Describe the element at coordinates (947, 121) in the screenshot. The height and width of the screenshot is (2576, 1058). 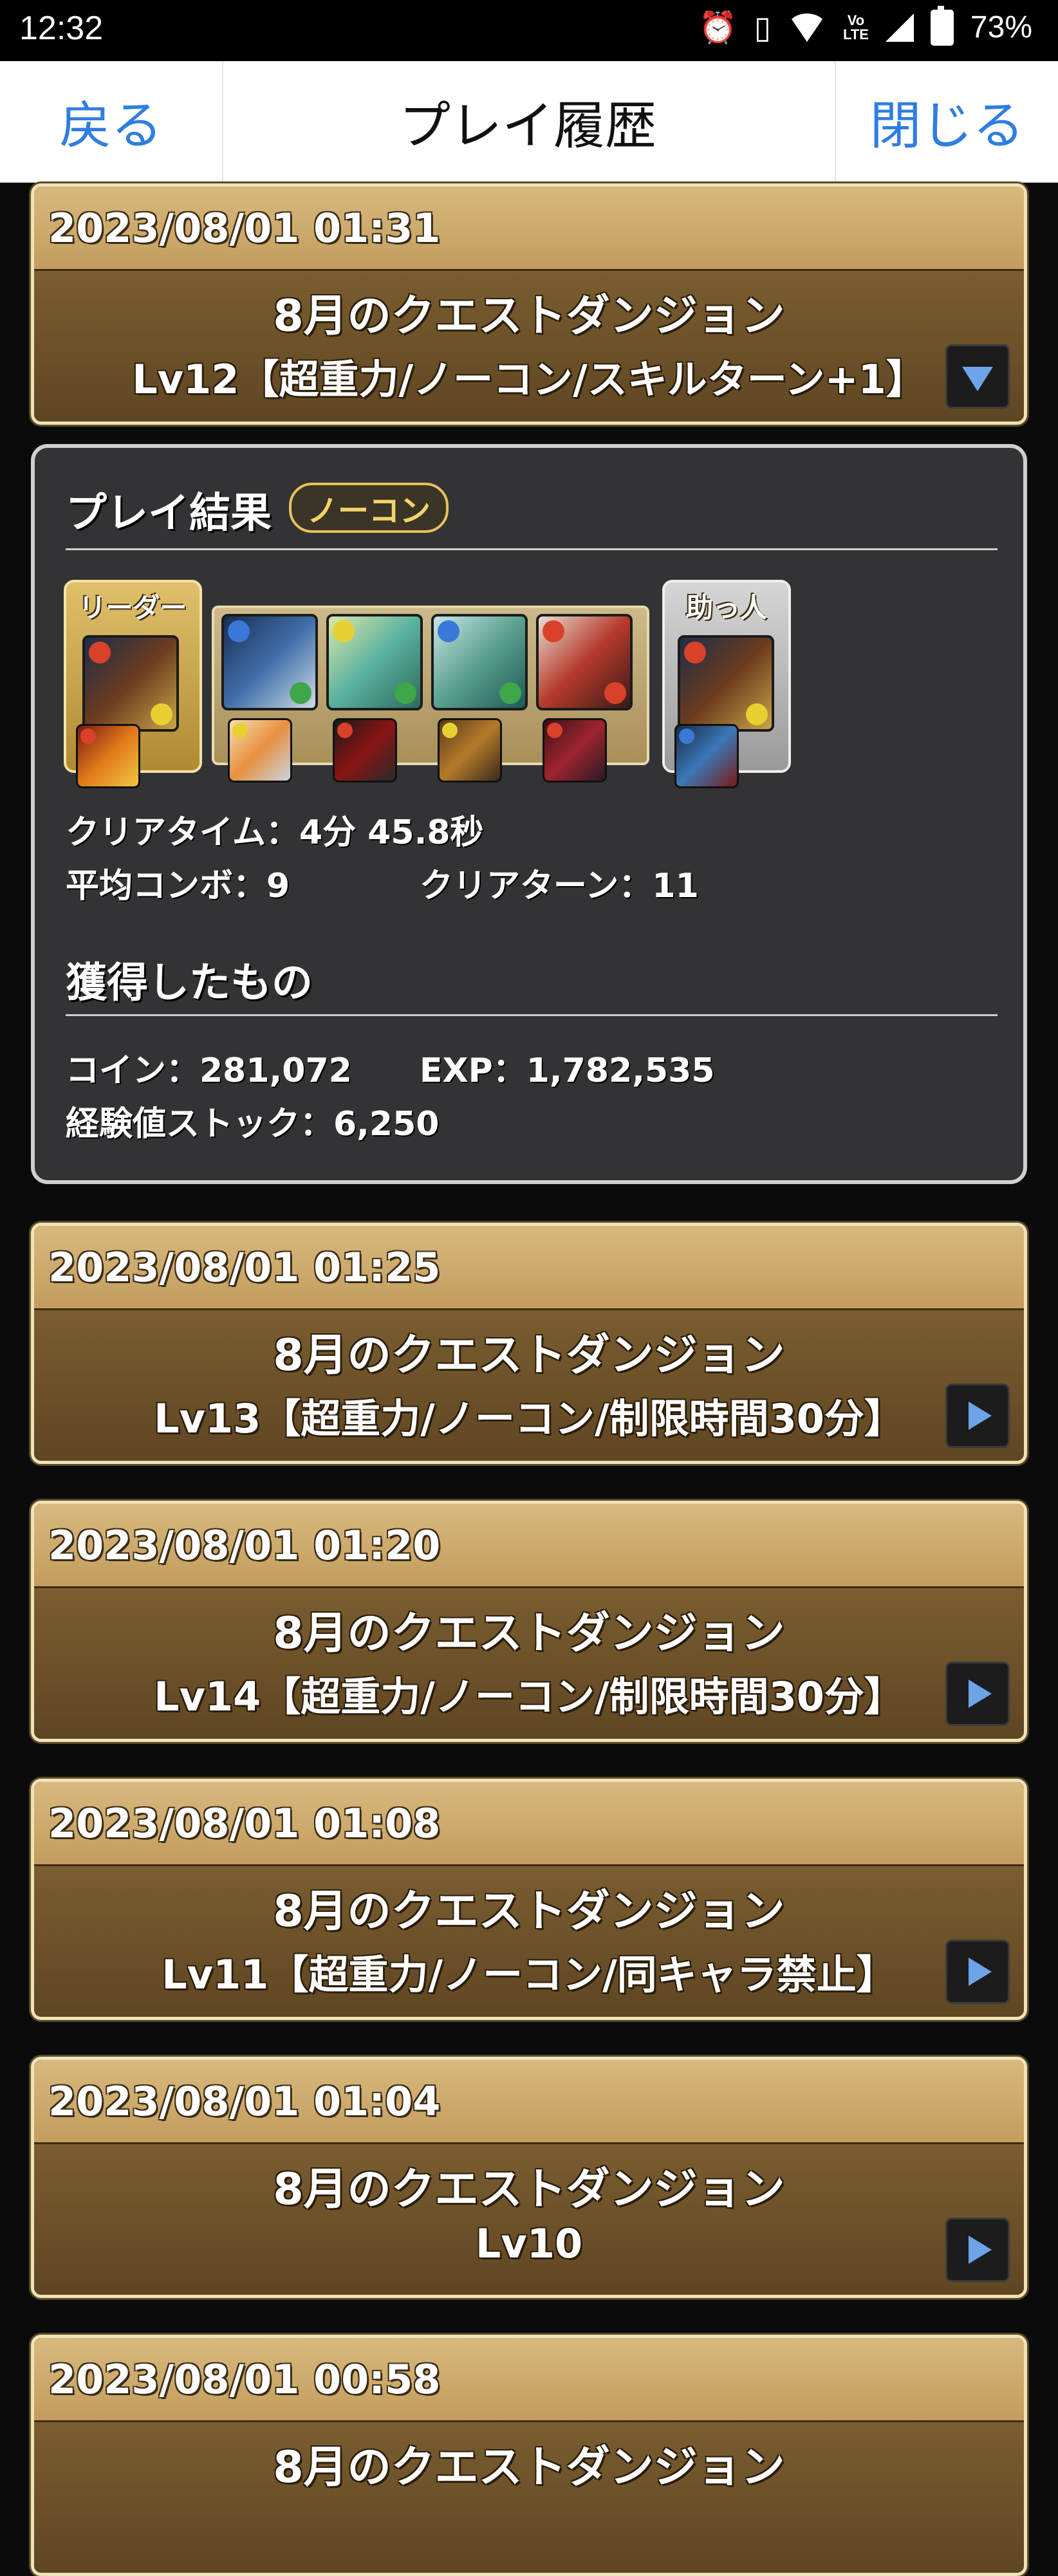
I see `close-button: 閉じる` at that location.